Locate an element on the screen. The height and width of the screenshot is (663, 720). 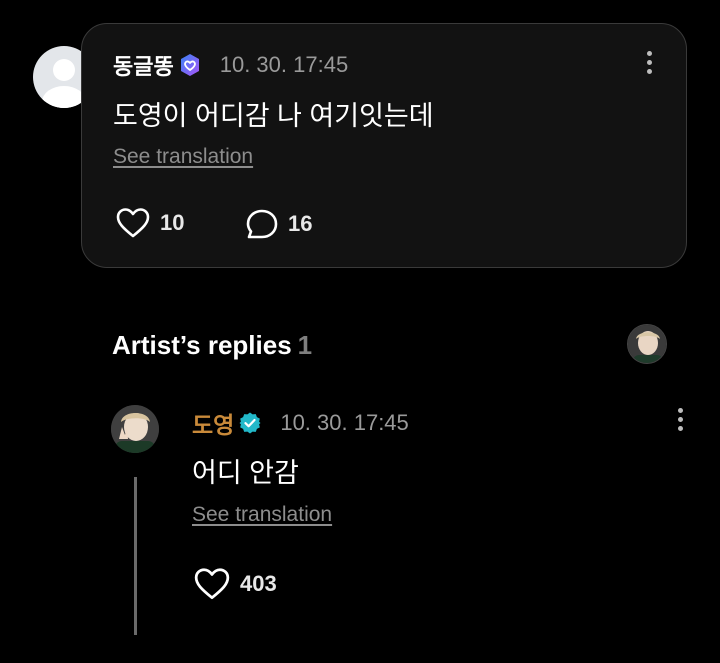
reply-username: 도영 is located at coordinates (213, 423).